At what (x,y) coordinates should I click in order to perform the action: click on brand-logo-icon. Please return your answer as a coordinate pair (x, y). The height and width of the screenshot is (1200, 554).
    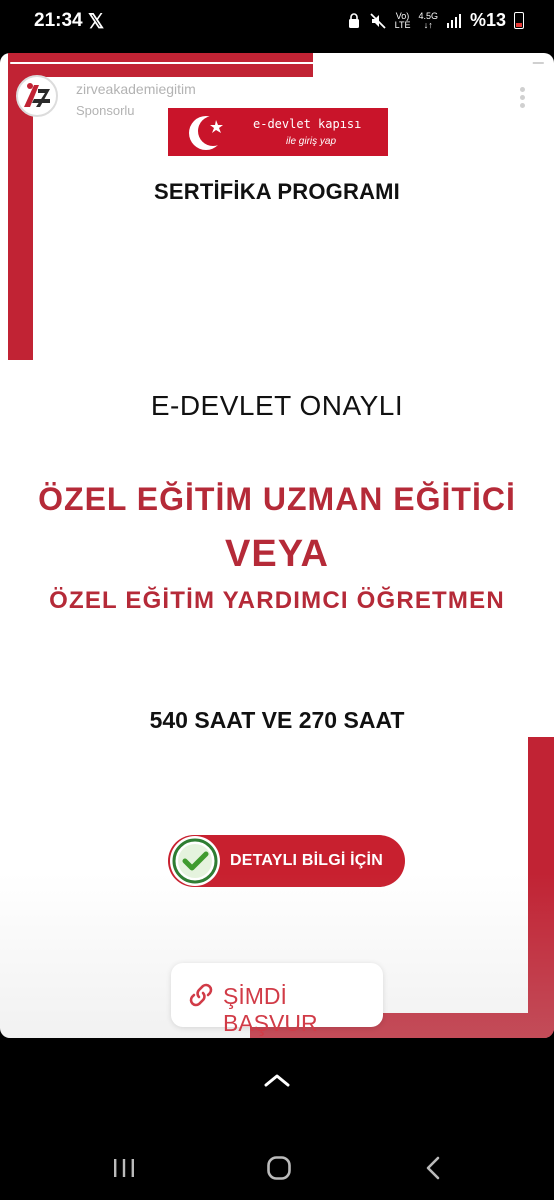
    Looking at the image, I should click on (37, 95).